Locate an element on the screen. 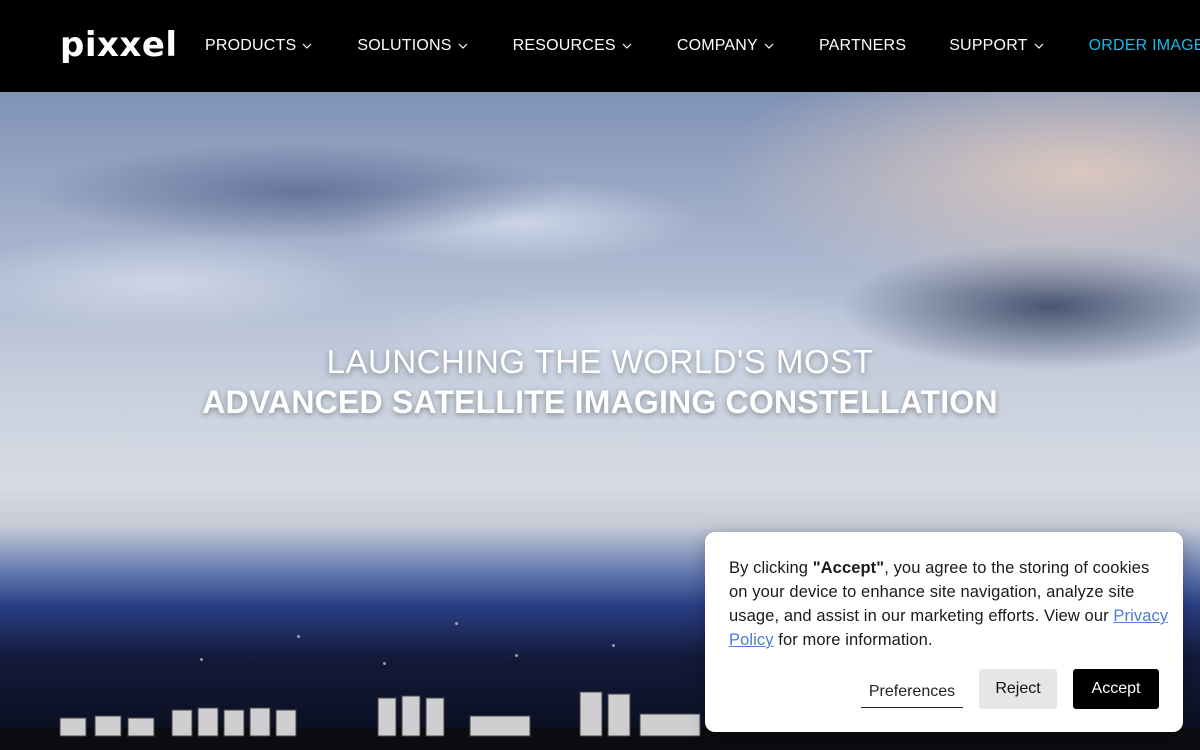  nav-item-solutions: SOLUTIONS is located at coordinates (412, 46).